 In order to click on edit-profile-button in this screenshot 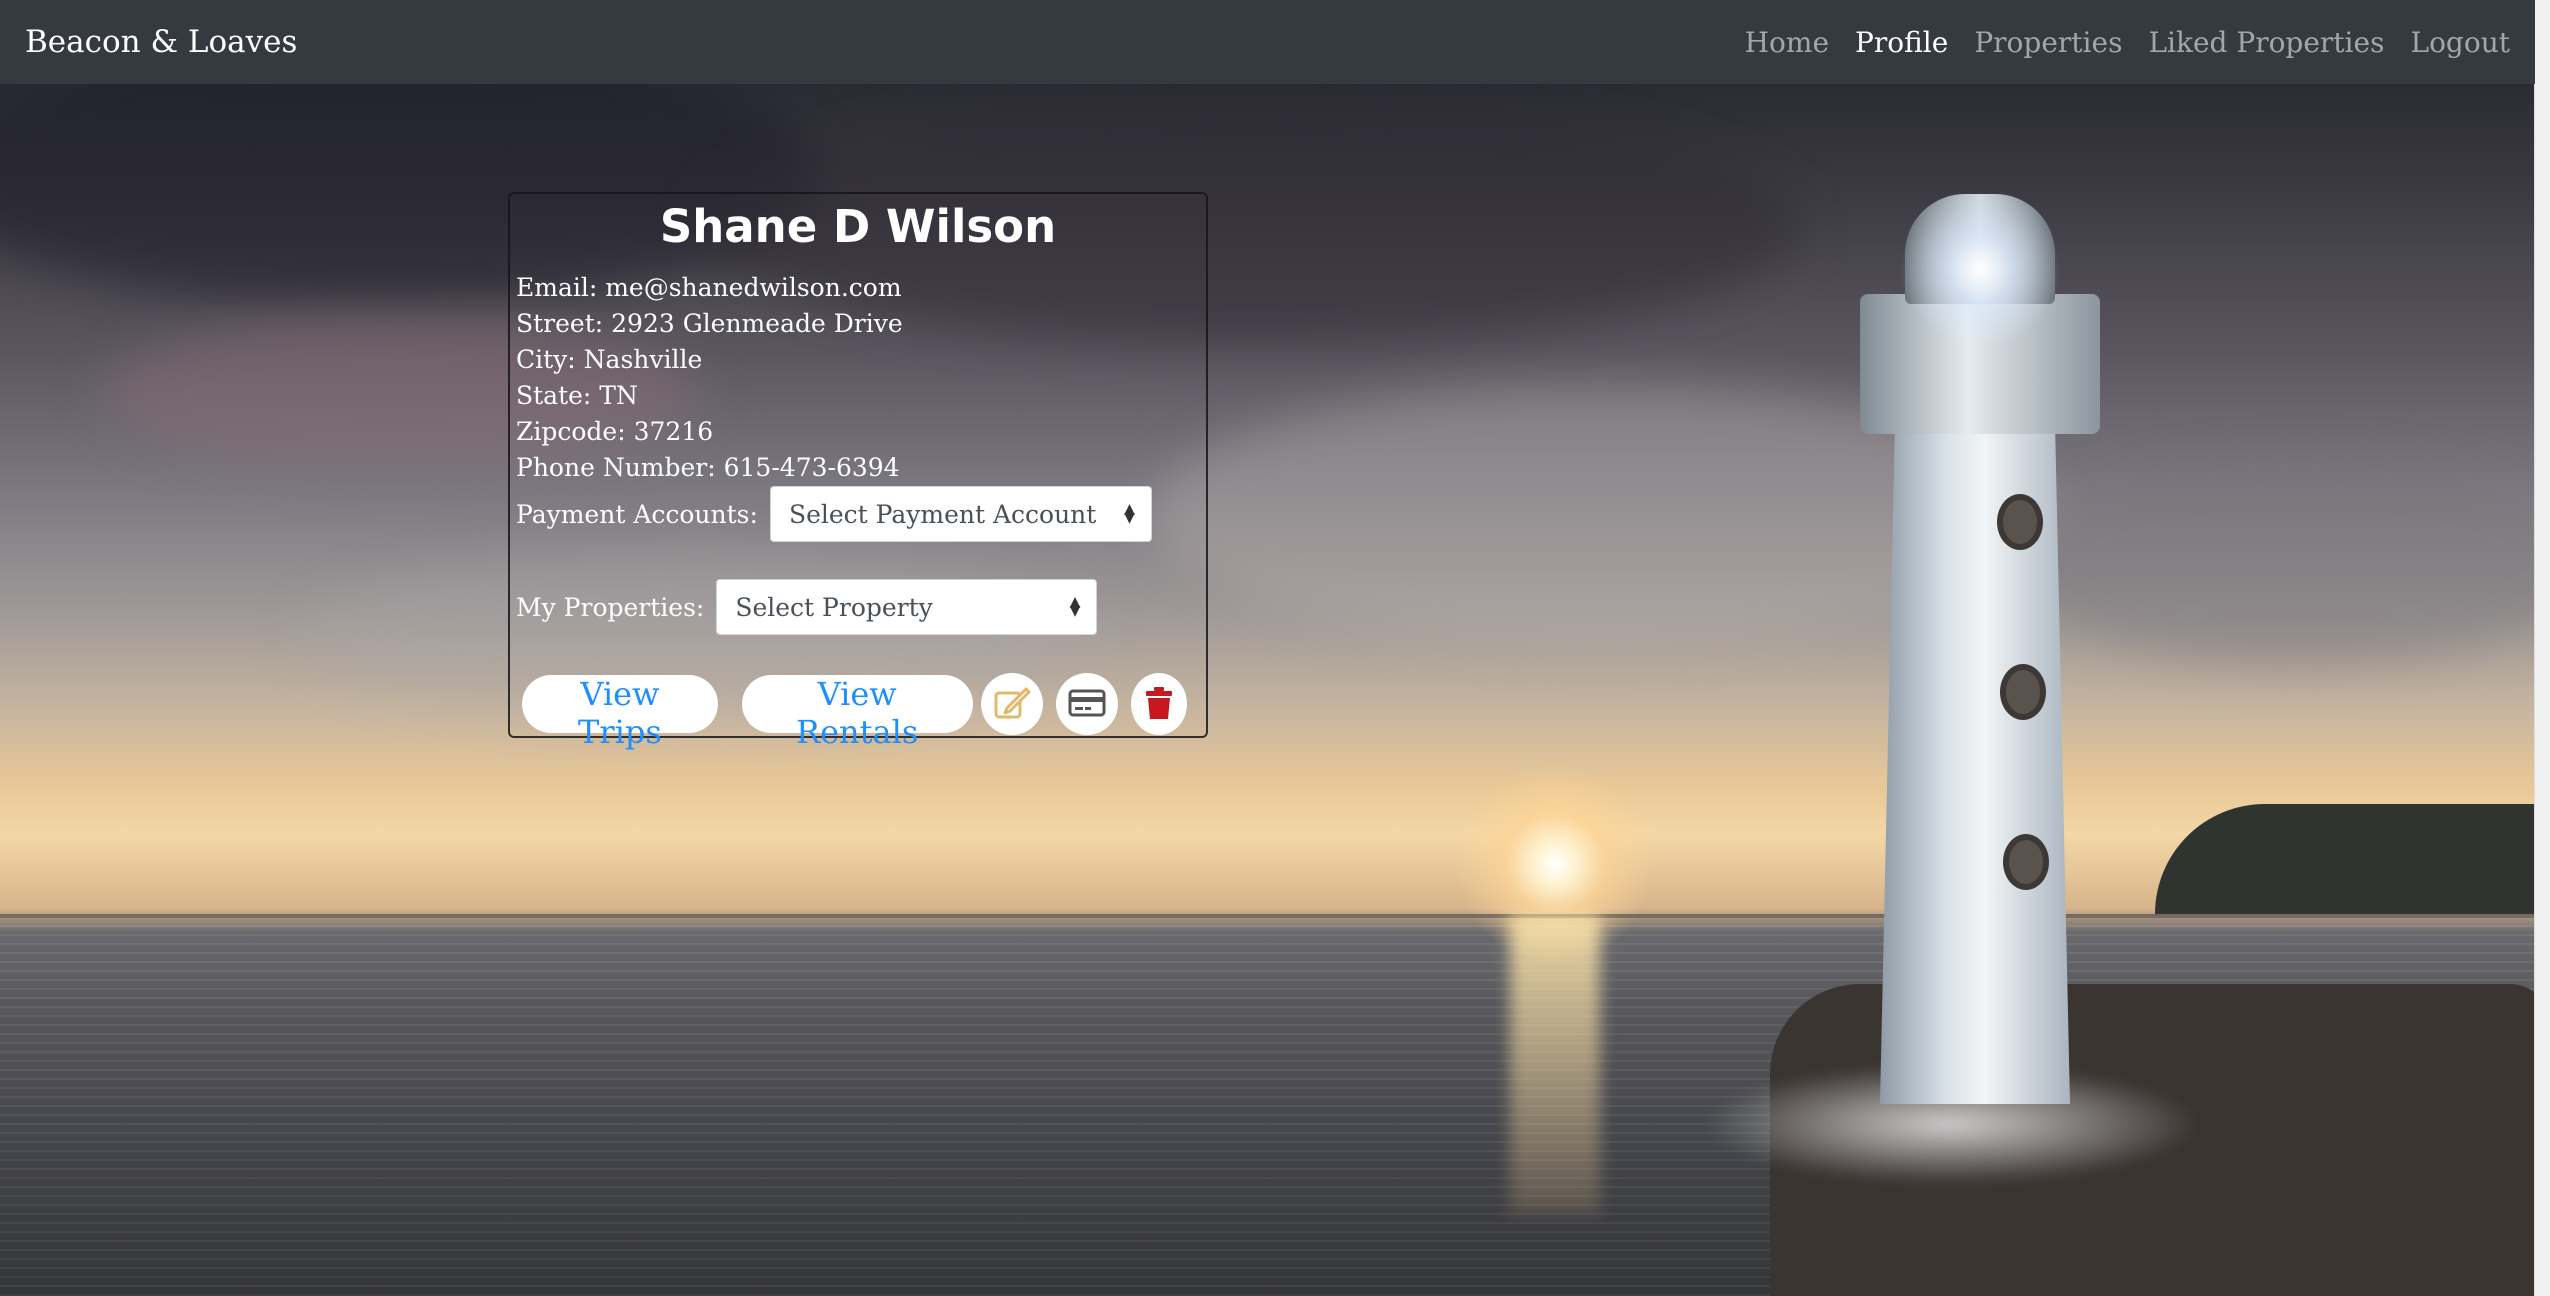, I will do `click(1011, 704)`.